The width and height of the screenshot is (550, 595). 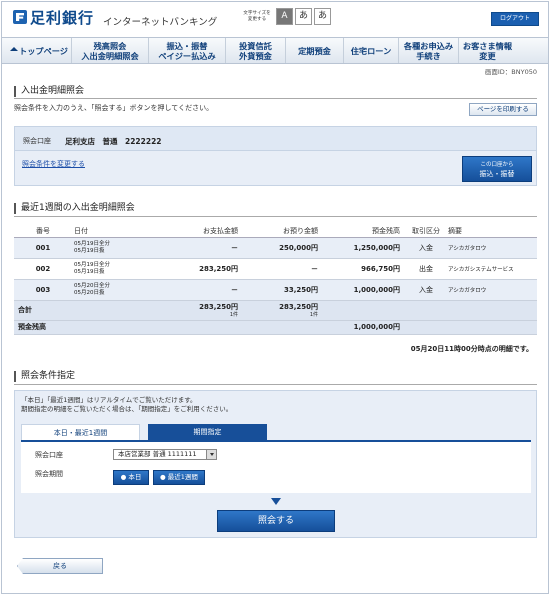 I want to click on tab-today-week: 本日・最近1週間, so click(x=80, y=432).